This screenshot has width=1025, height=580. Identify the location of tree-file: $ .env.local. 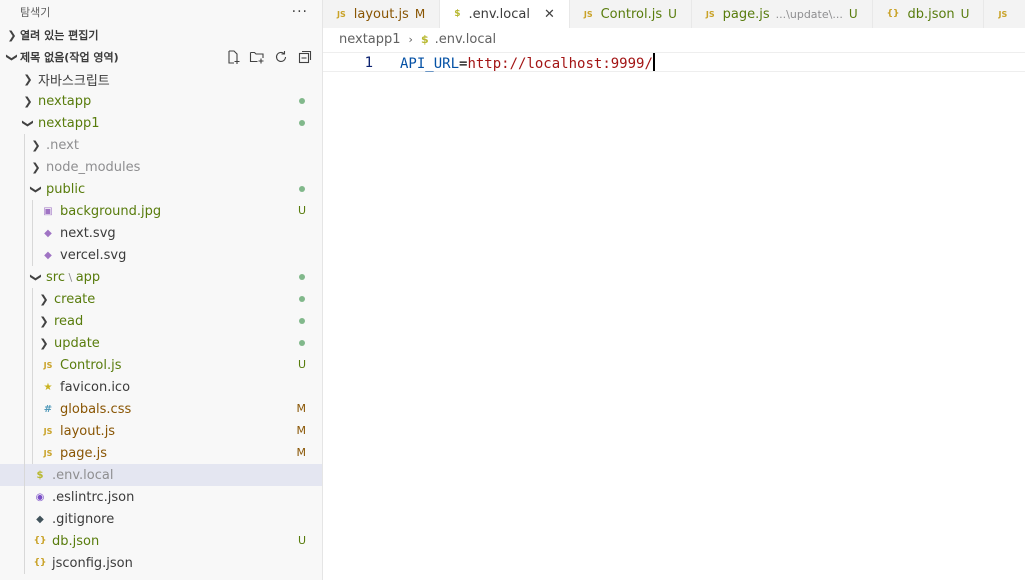
(161, 475).